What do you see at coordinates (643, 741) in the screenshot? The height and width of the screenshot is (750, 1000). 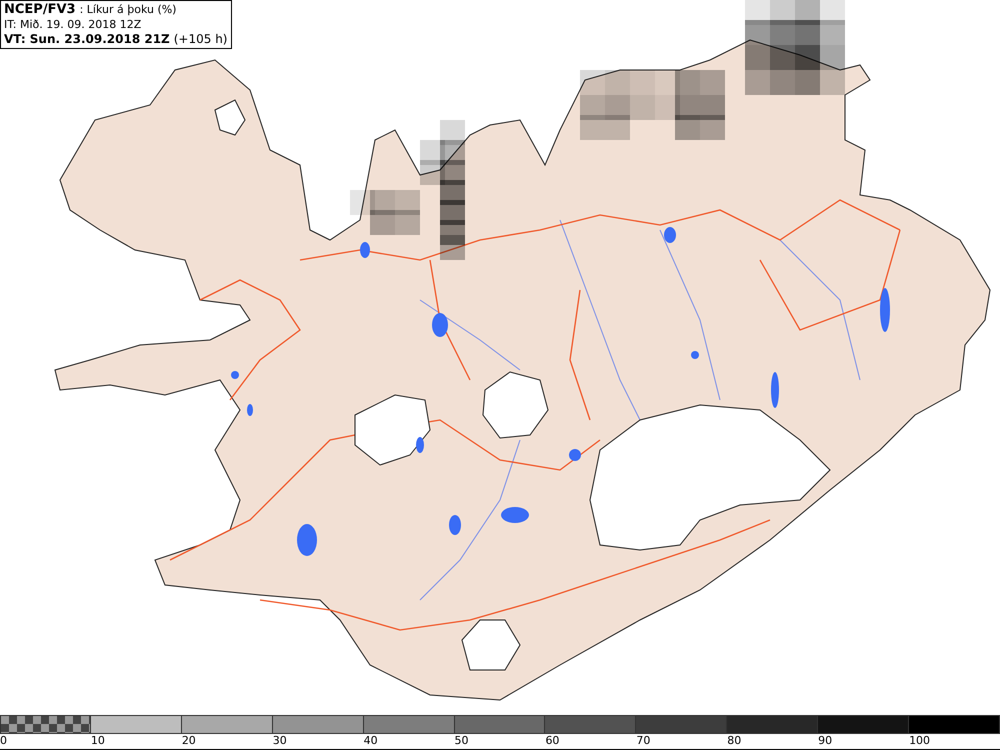 I see `legend-label: 70` at bounding box center [643, 741].